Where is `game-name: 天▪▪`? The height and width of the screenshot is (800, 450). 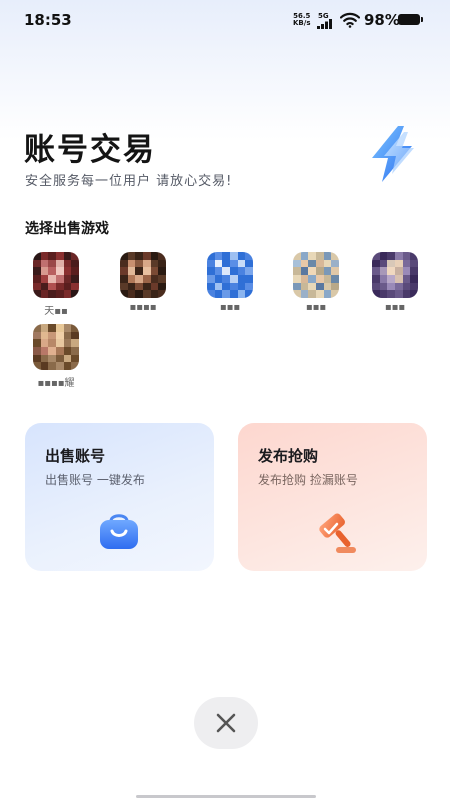 game-name: 天▪▪ is located at coordinates (56, 311).